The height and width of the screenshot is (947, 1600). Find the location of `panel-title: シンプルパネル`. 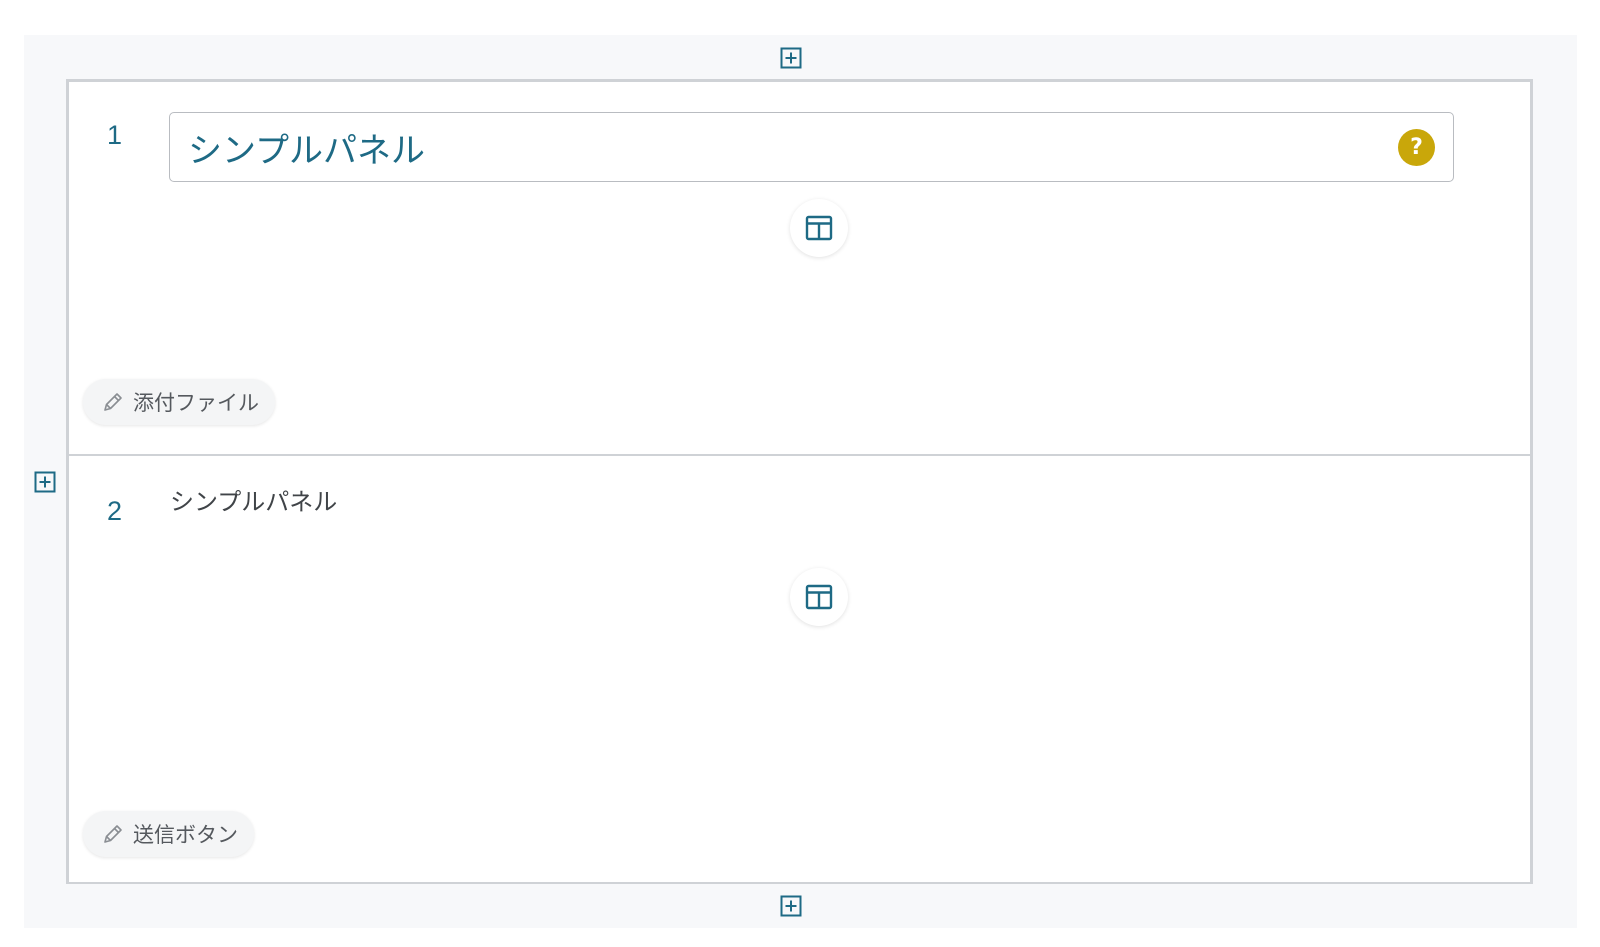

panel-title: シンプルパネル is located at coordinates (253, 499).